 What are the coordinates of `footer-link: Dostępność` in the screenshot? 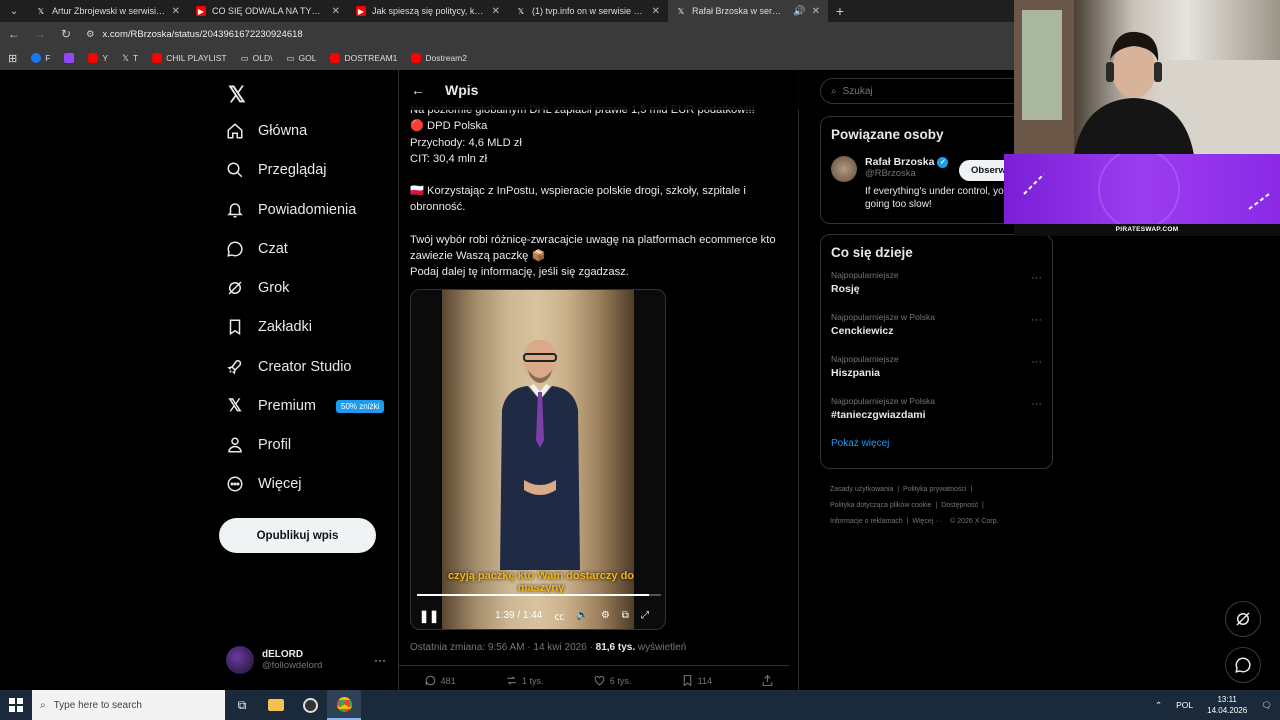 It's located at (959, 505).